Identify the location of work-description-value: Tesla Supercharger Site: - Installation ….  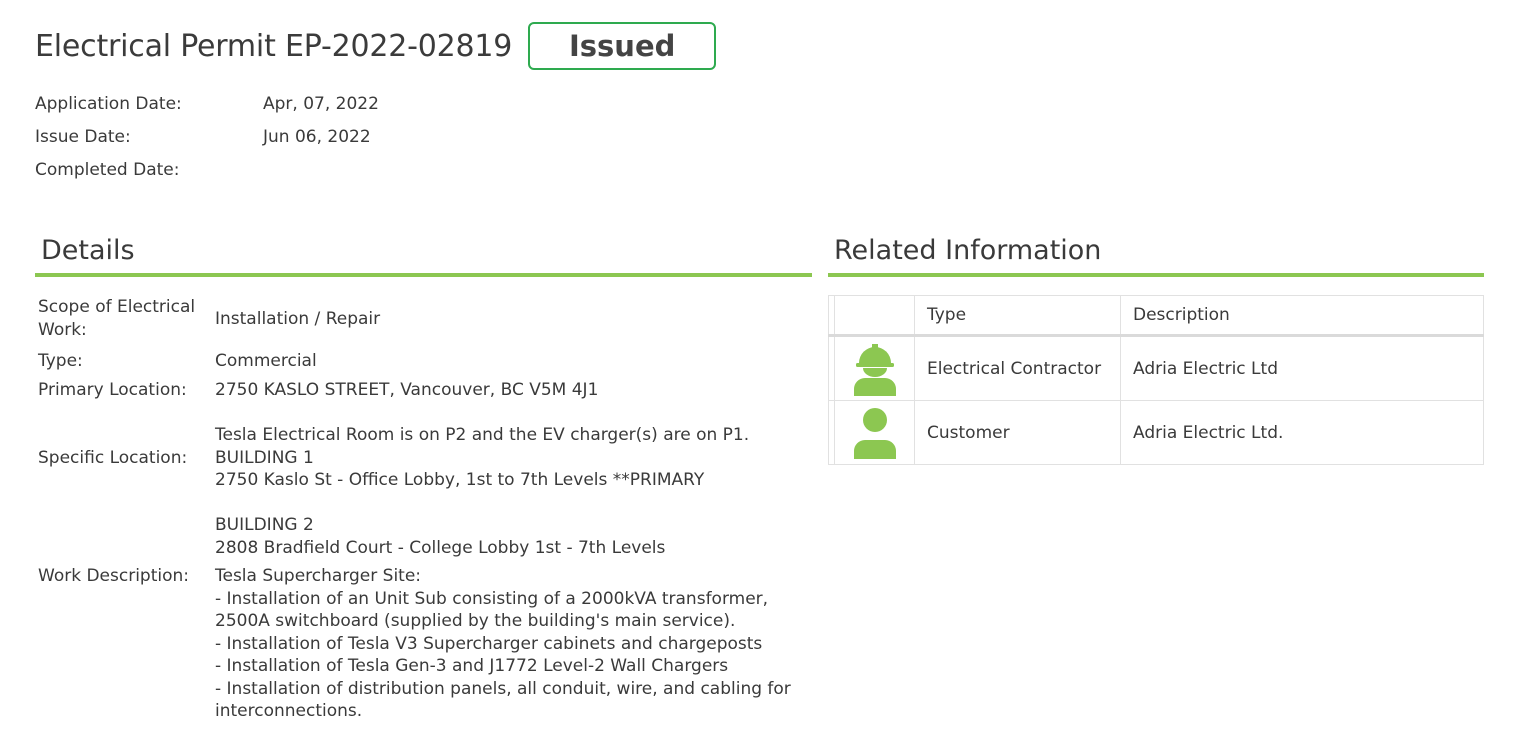
(503, 643).